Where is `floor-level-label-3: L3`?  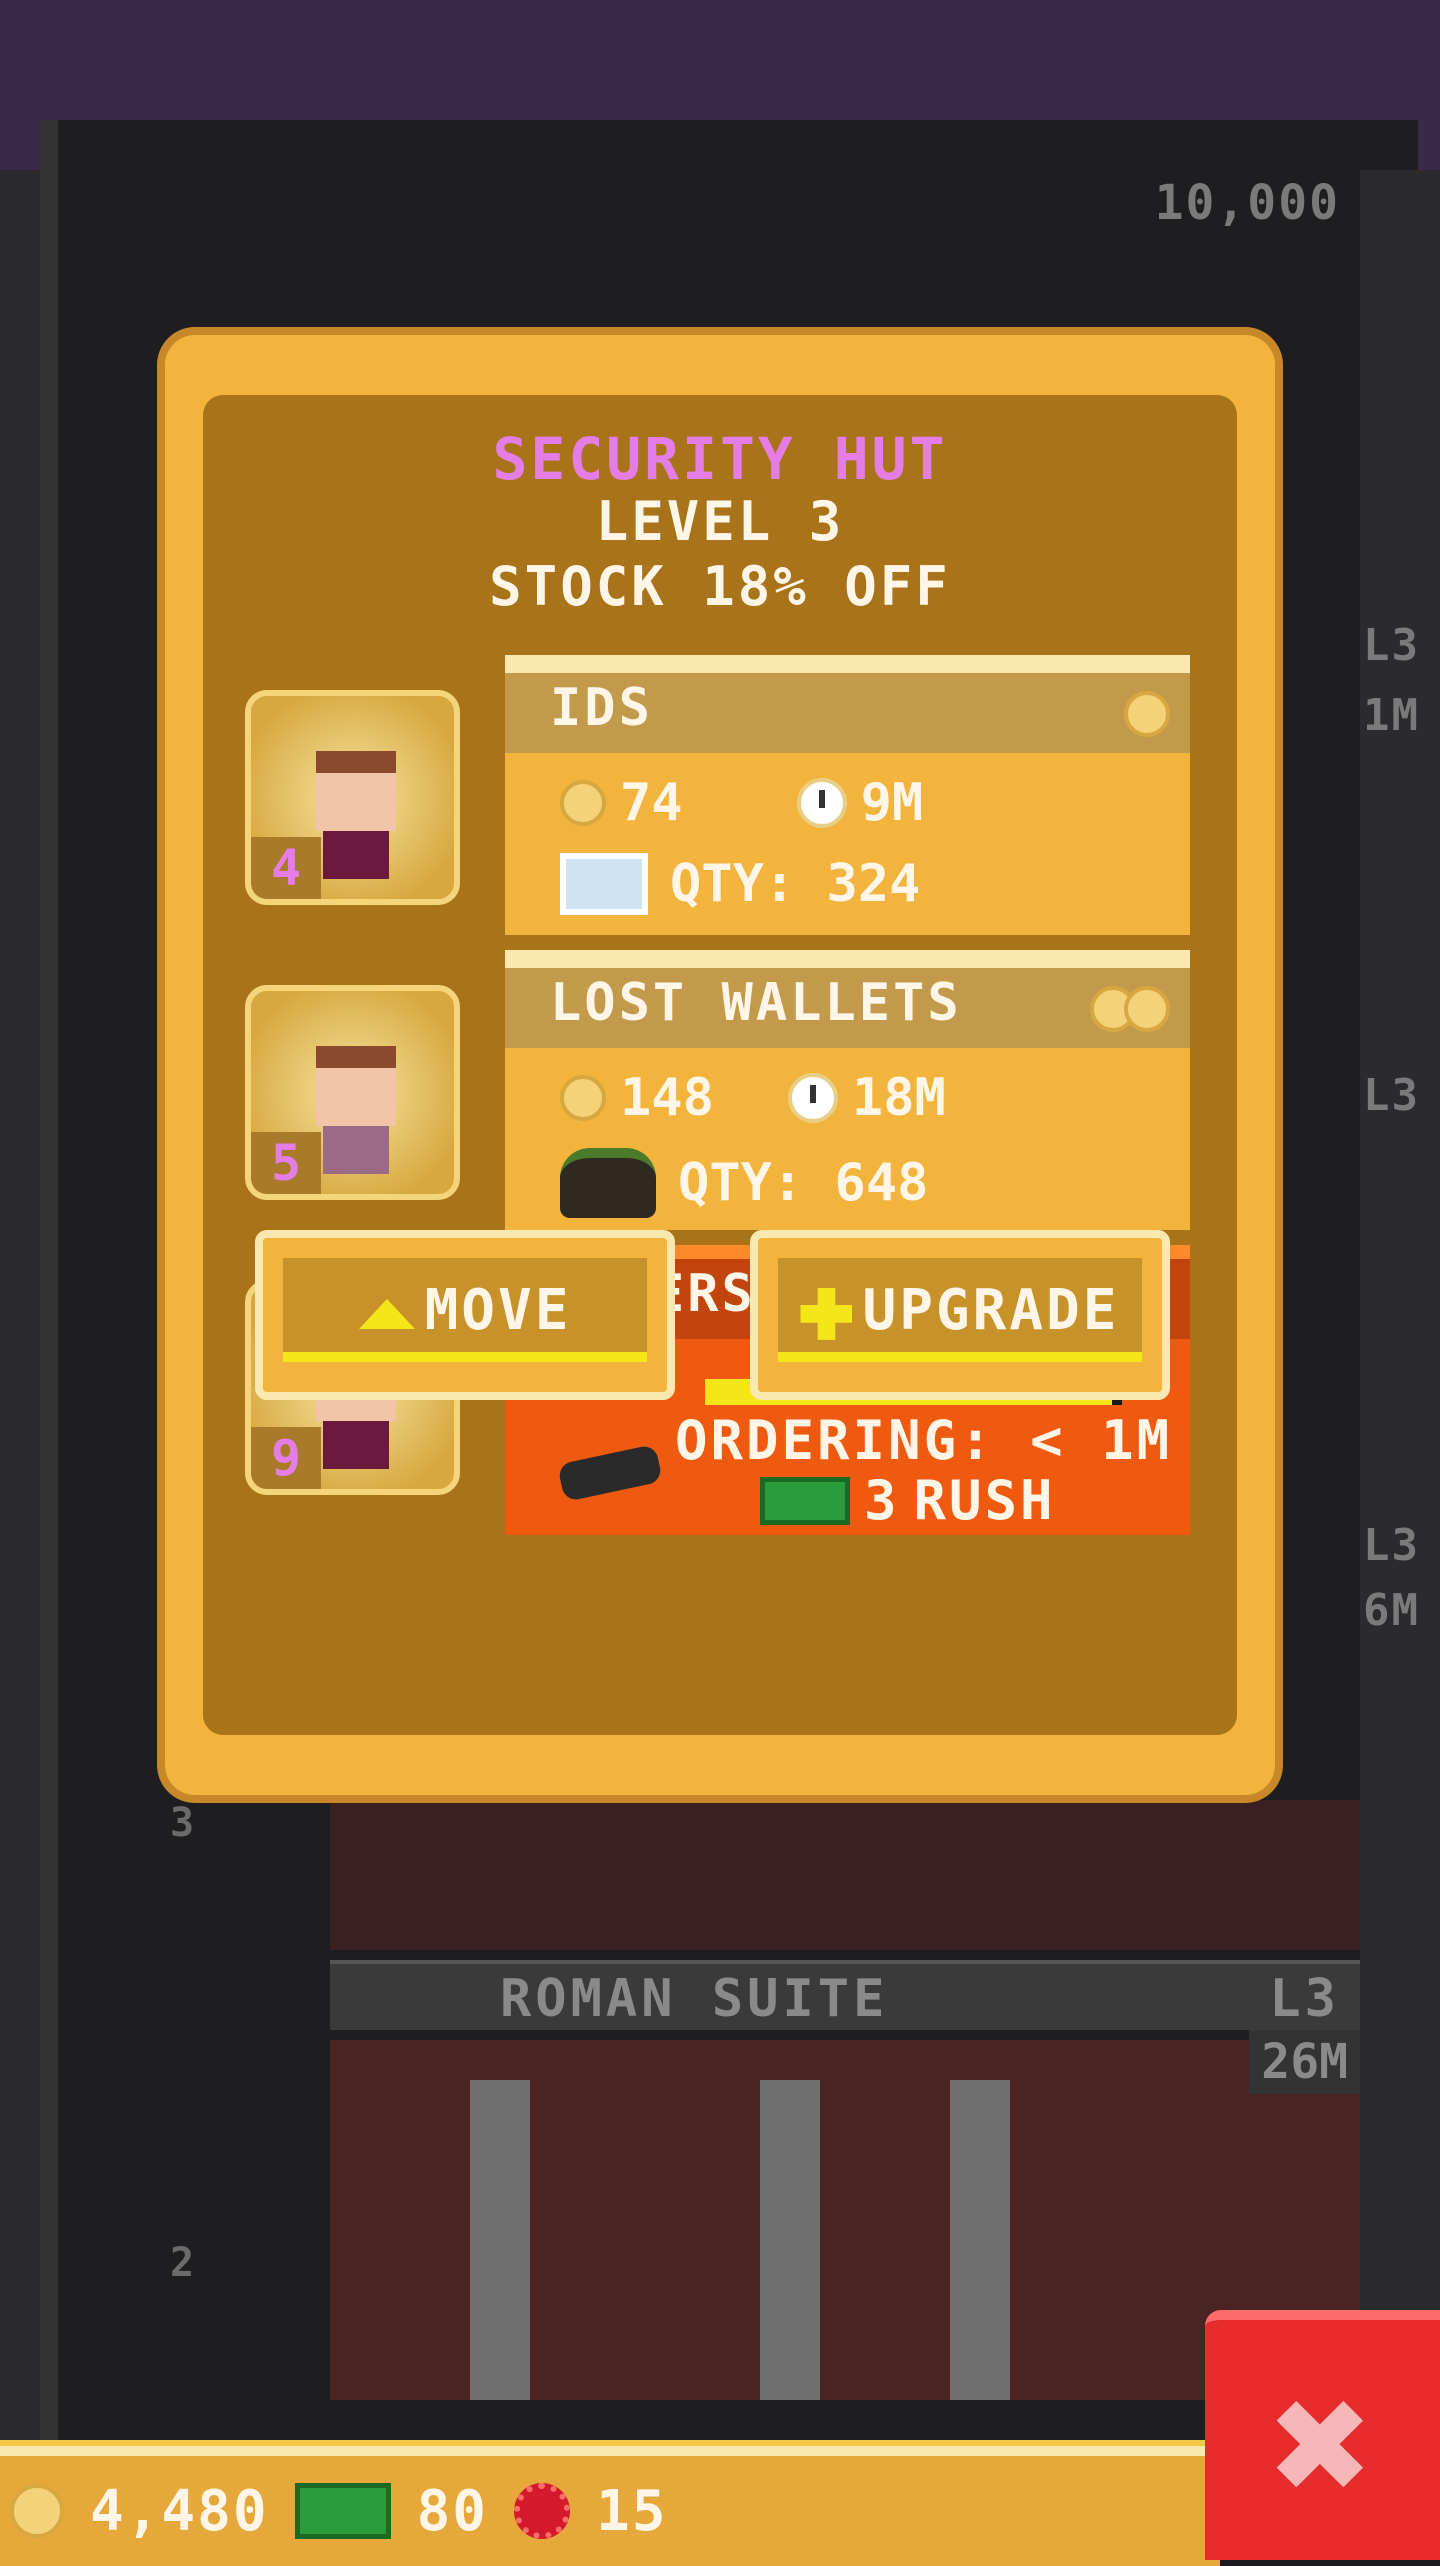
floor-level-label-3: L3 is located at coordinates (1391, 1545).